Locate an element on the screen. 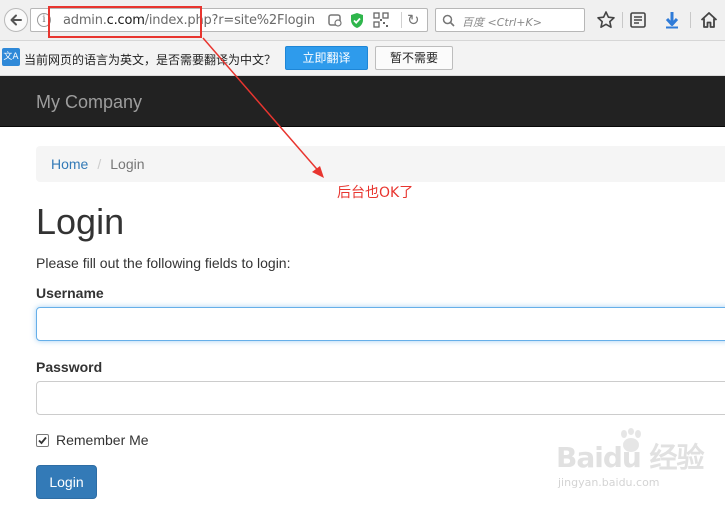  search-box: 百度 <Ctrl+K> is located at coordinates (510, 20).